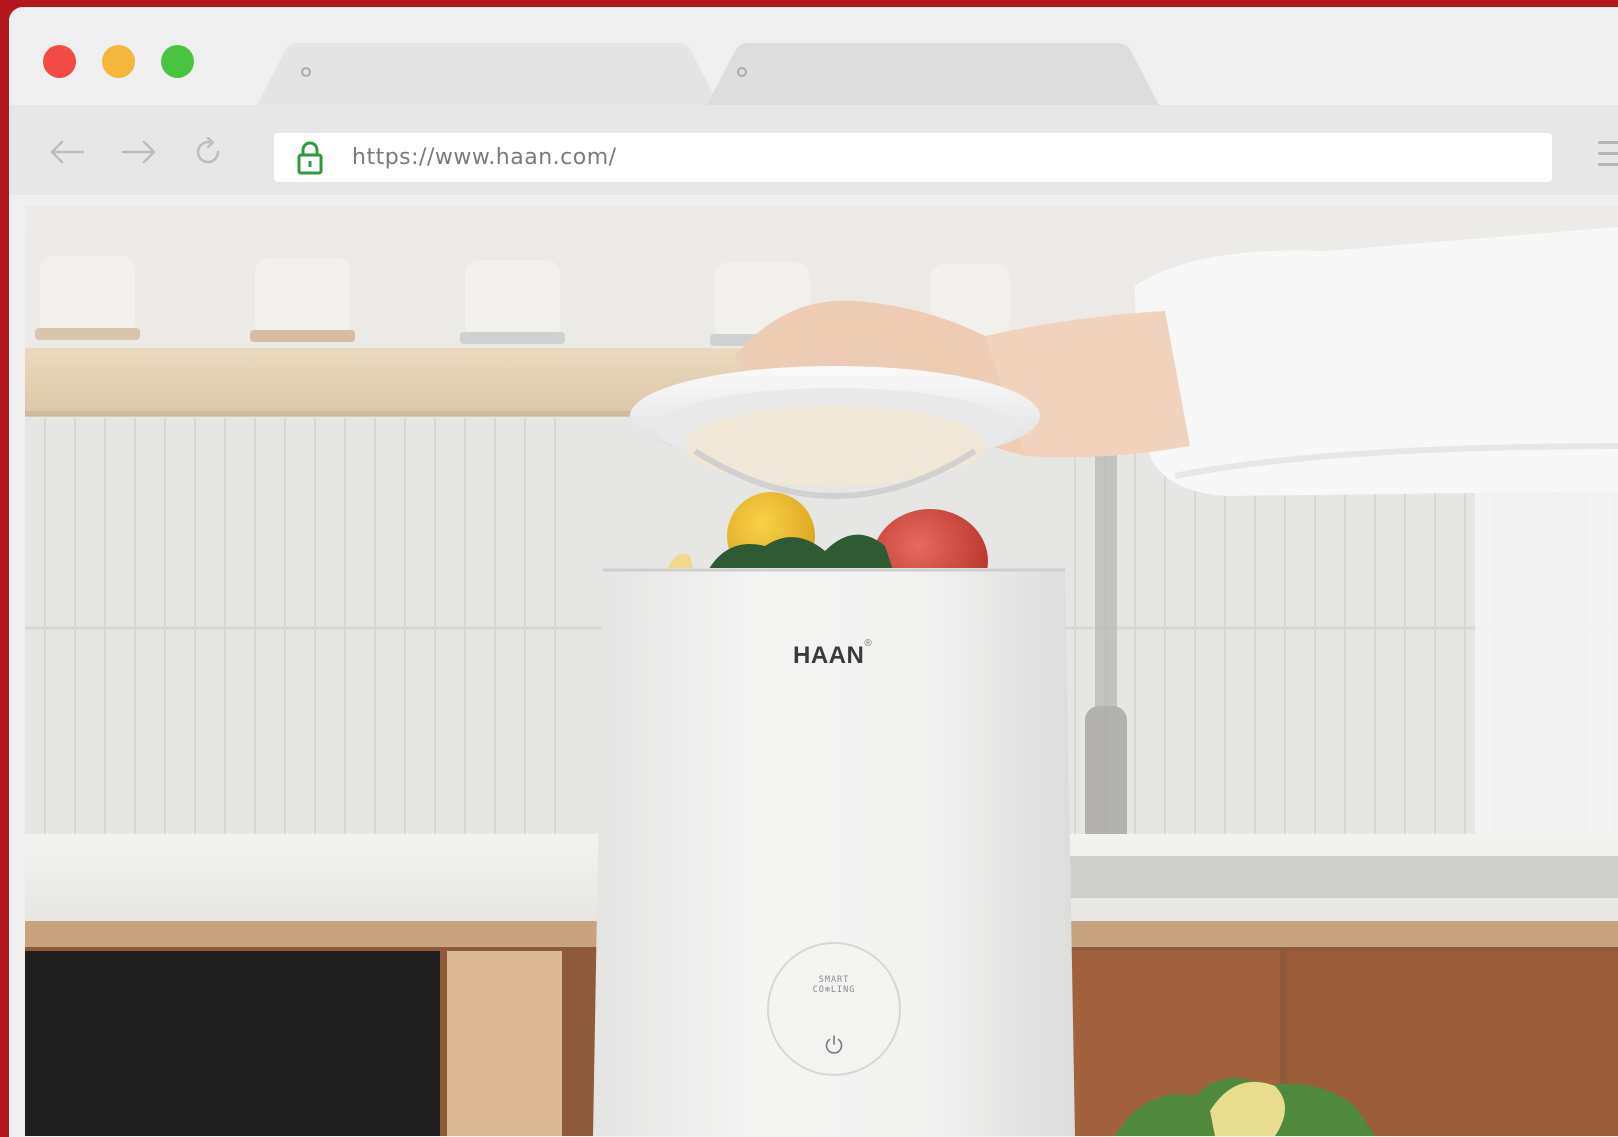  I want to click on lock-icon, so click(310, 158).